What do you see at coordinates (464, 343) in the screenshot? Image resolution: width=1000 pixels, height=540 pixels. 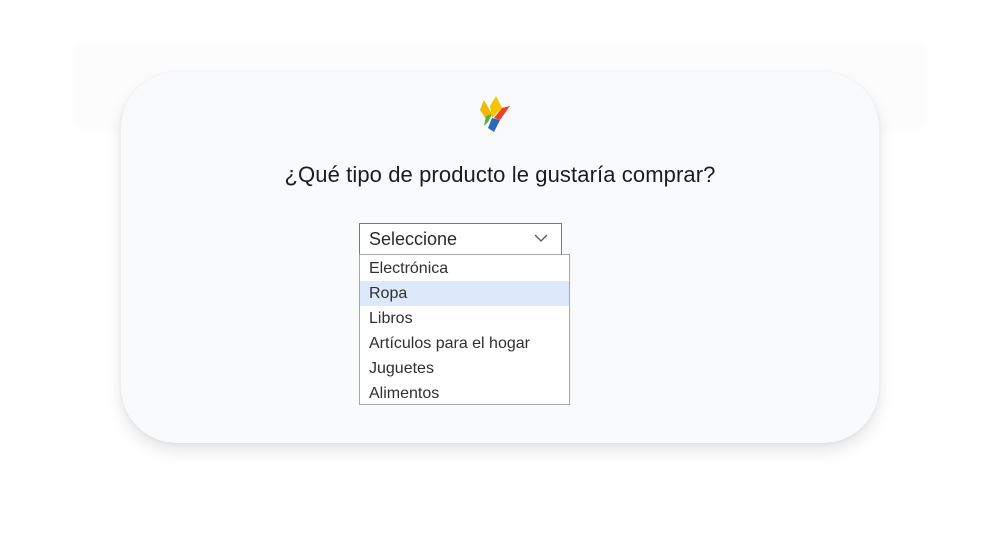 I see `dropdown-option-articulos-hogar: Artículos para el hogar` at bounding box center [464, 343].